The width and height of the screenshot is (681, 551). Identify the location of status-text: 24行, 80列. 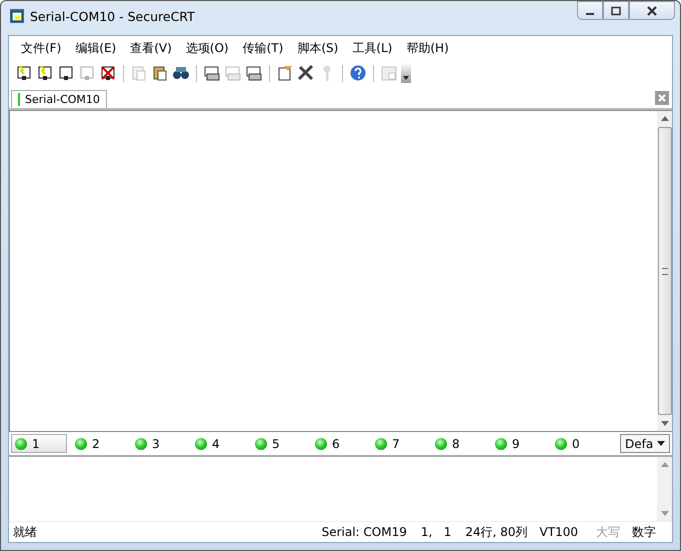
(496, 532).